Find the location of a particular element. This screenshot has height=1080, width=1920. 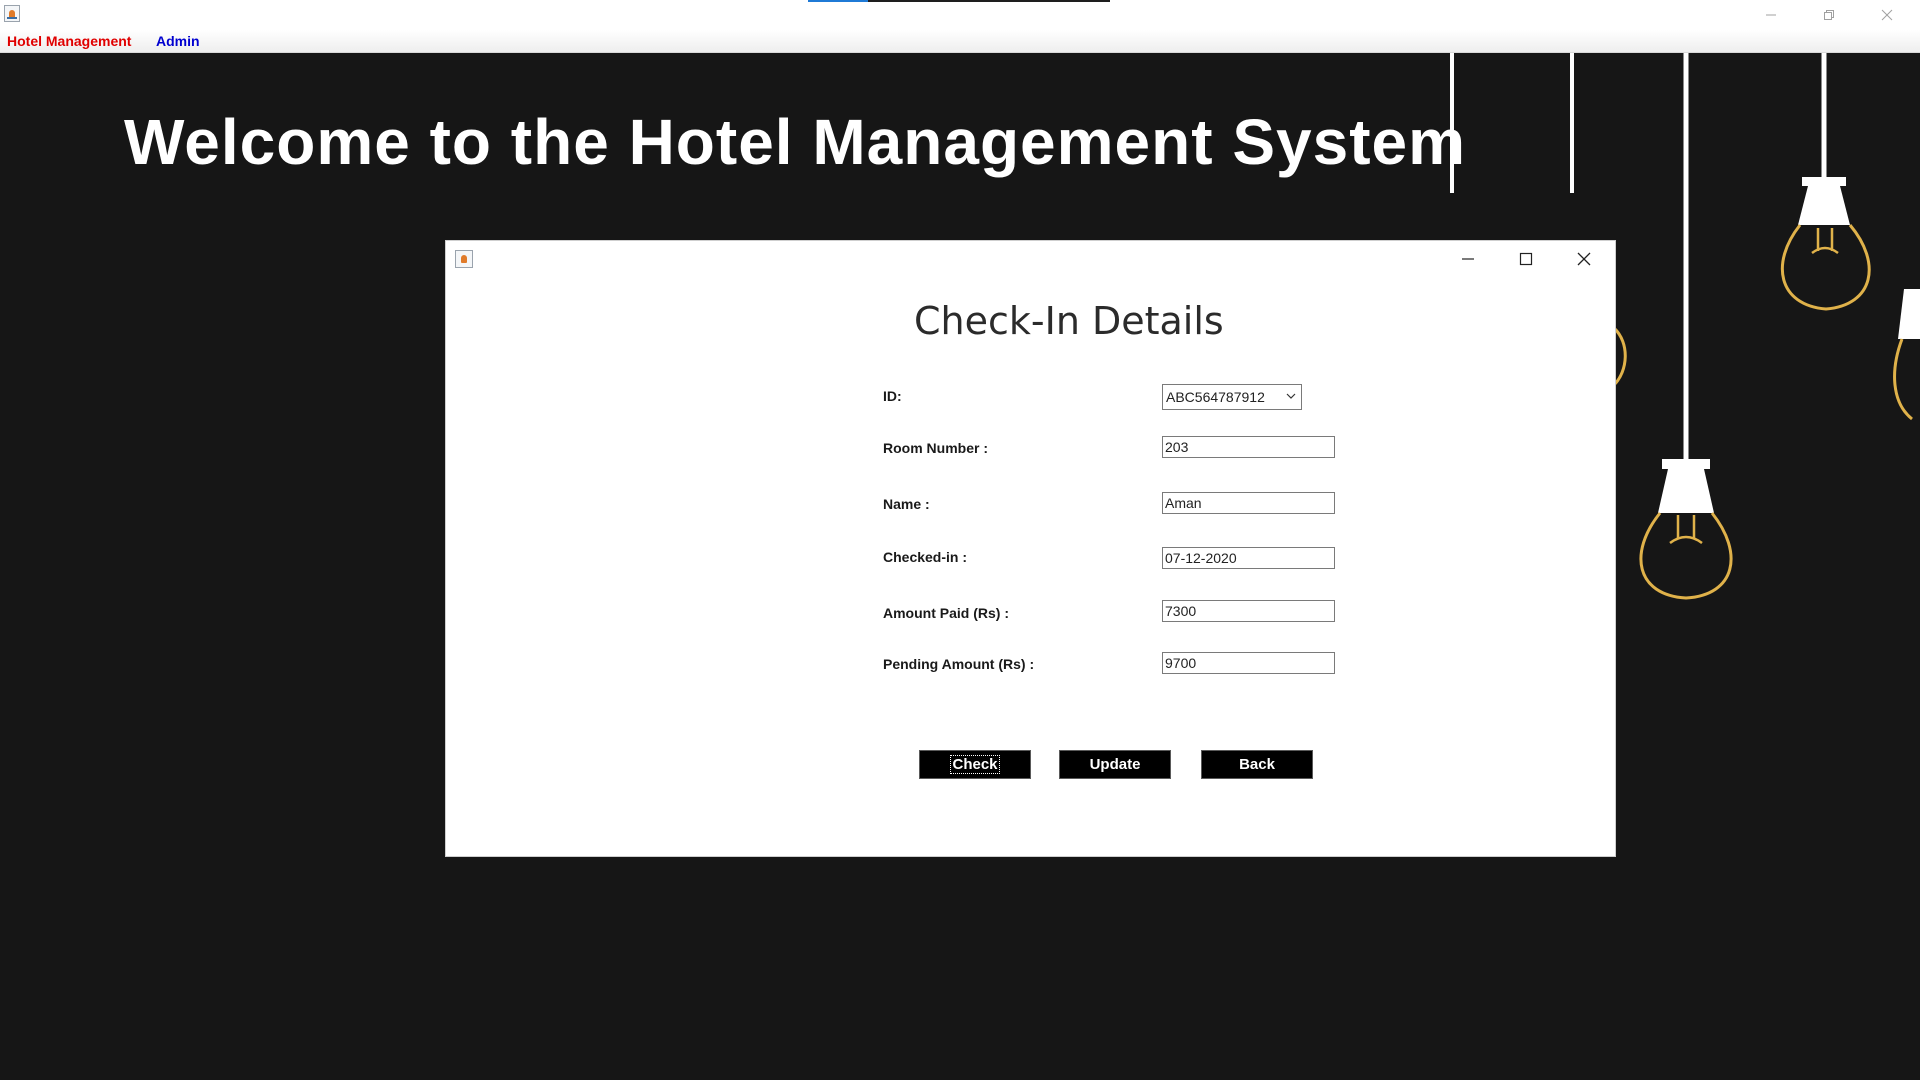

dialog-minimize-button is located at coordinates (1468, 259).